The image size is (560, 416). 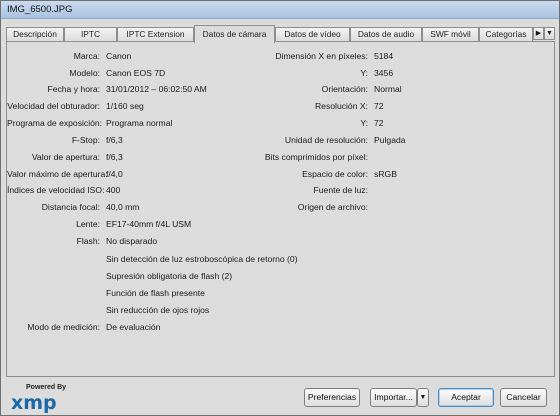 I want to click on title-bar: IMG_6500.JPG, so click(x=280, y=10).